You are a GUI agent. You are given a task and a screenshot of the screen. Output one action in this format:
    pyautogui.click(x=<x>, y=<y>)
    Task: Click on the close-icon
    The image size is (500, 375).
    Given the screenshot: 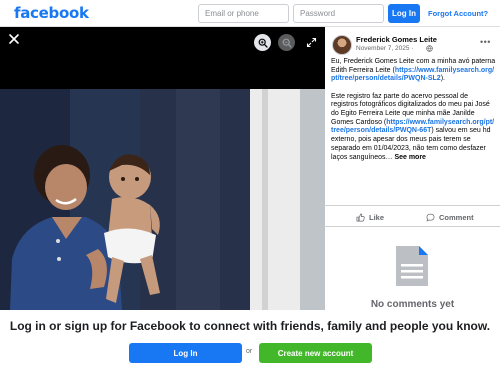 What is the action you would take?
    pyautogui.click(x=14, y=39)
    